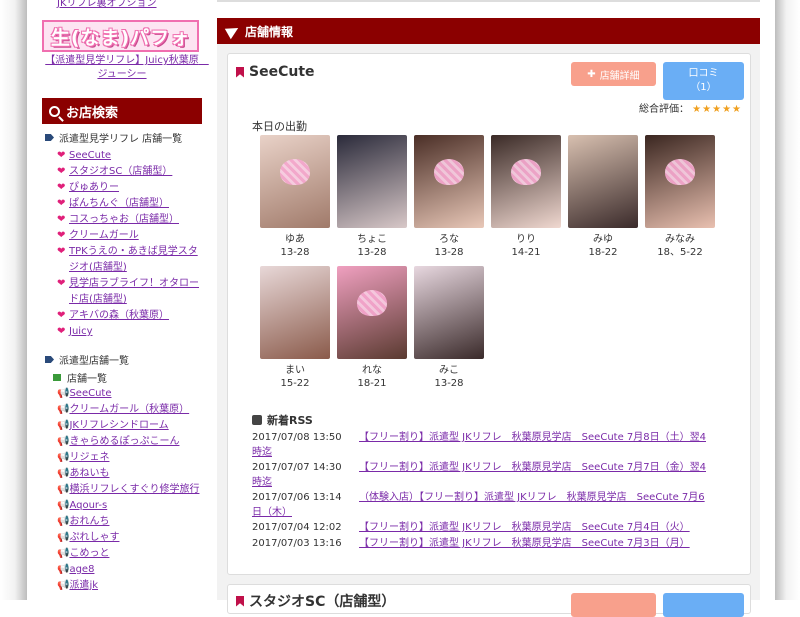 The image size is (800, 617). I want to click on dispatch-shops-item: 📢 SeeCute, so click(132, 394).